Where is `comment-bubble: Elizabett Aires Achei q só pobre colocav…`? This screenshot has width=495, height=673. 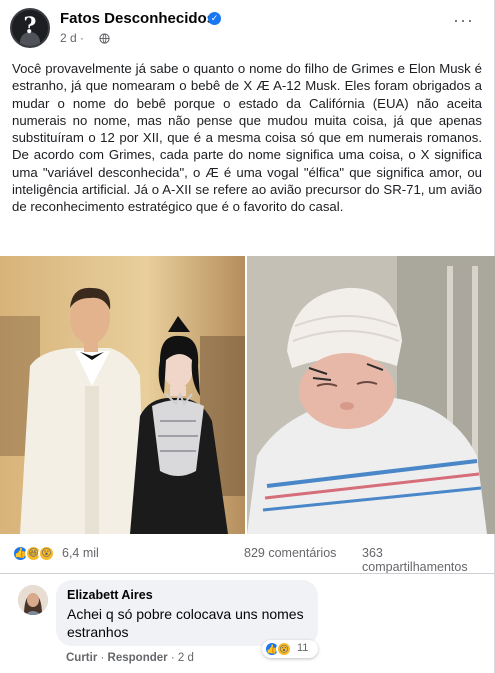
comment-bubble: Elizabett Aires Achei q só pobre colocav… is located at coordinates (187, 613).